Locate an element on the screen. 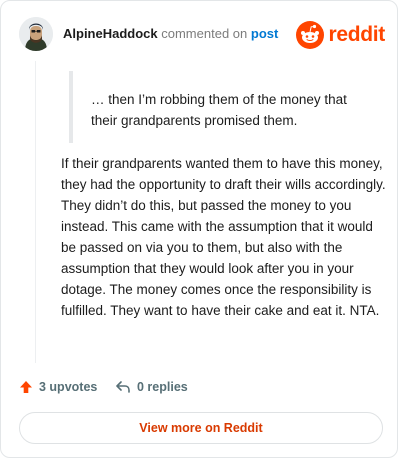 Image resolution: width=400 pixels, height=460 pixels. thread-line is located at coordinates (35, 212).